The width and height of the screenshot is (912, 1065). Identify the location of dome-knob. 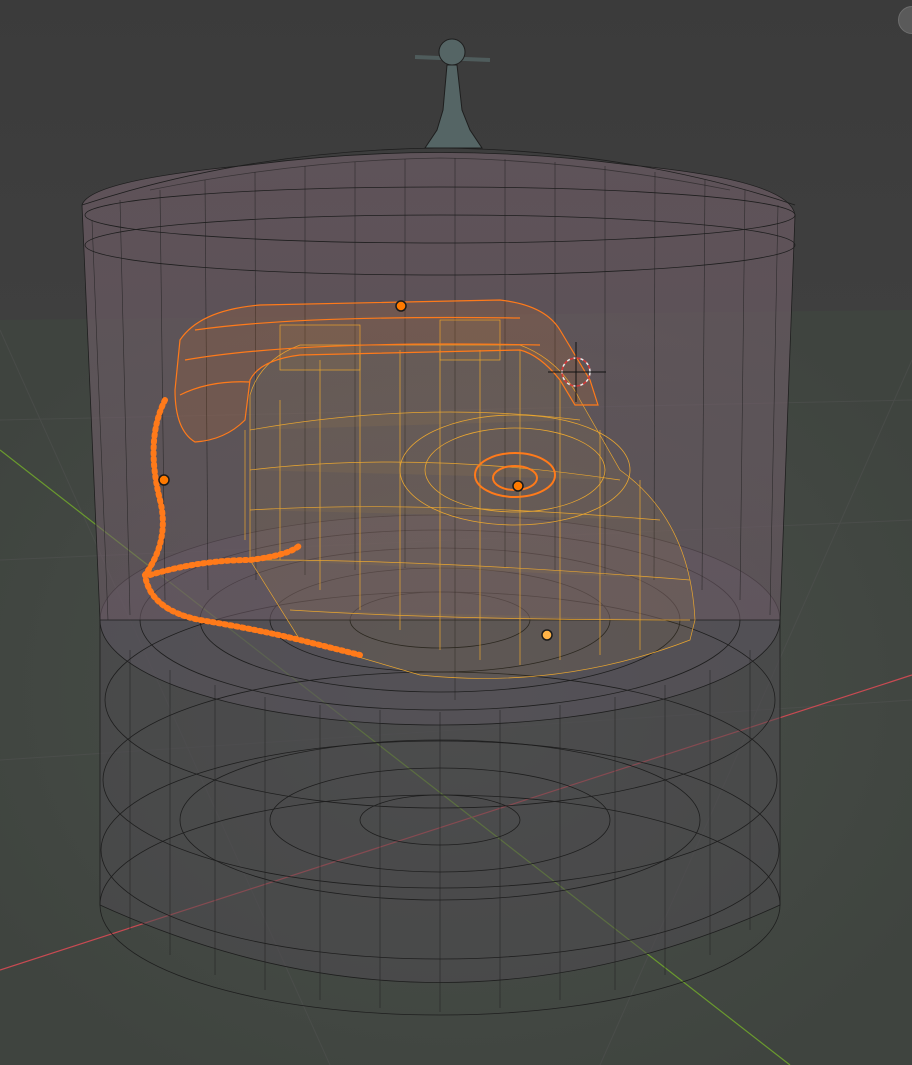
(452, 93).